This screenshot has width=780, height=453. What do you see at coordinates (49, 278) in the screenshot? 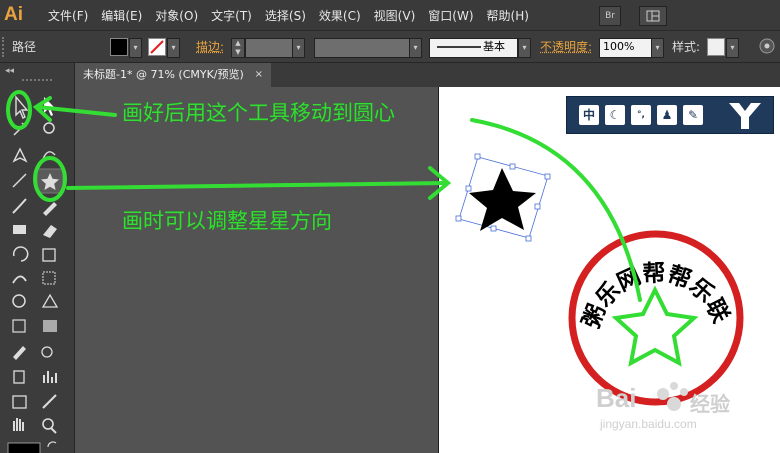
I see `free-transform-tool-icon` at bounding box center [49, 278].